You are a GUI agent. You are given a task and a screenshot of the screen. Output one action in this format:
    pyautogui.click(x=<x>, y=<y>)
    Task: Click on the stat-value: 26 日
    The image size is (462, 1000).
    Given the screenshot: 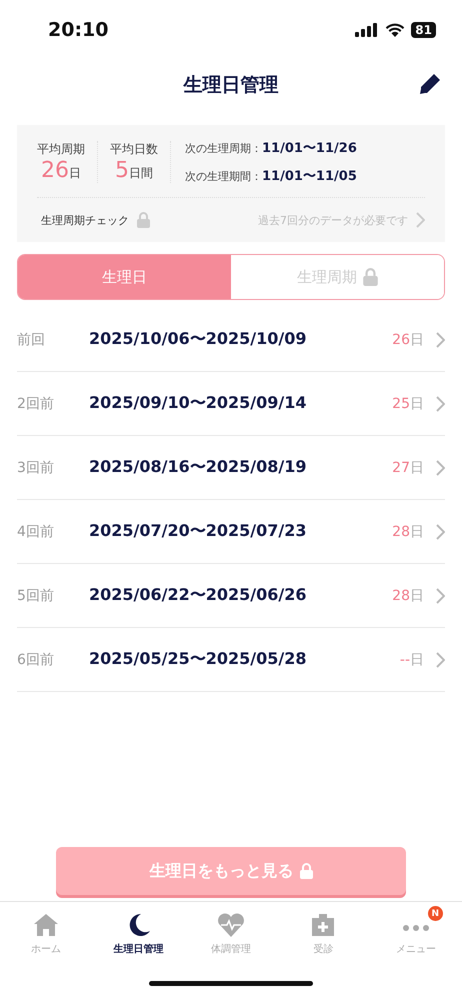 What is the action you would take?
    pyautogui.click(x=61, y=170)
    